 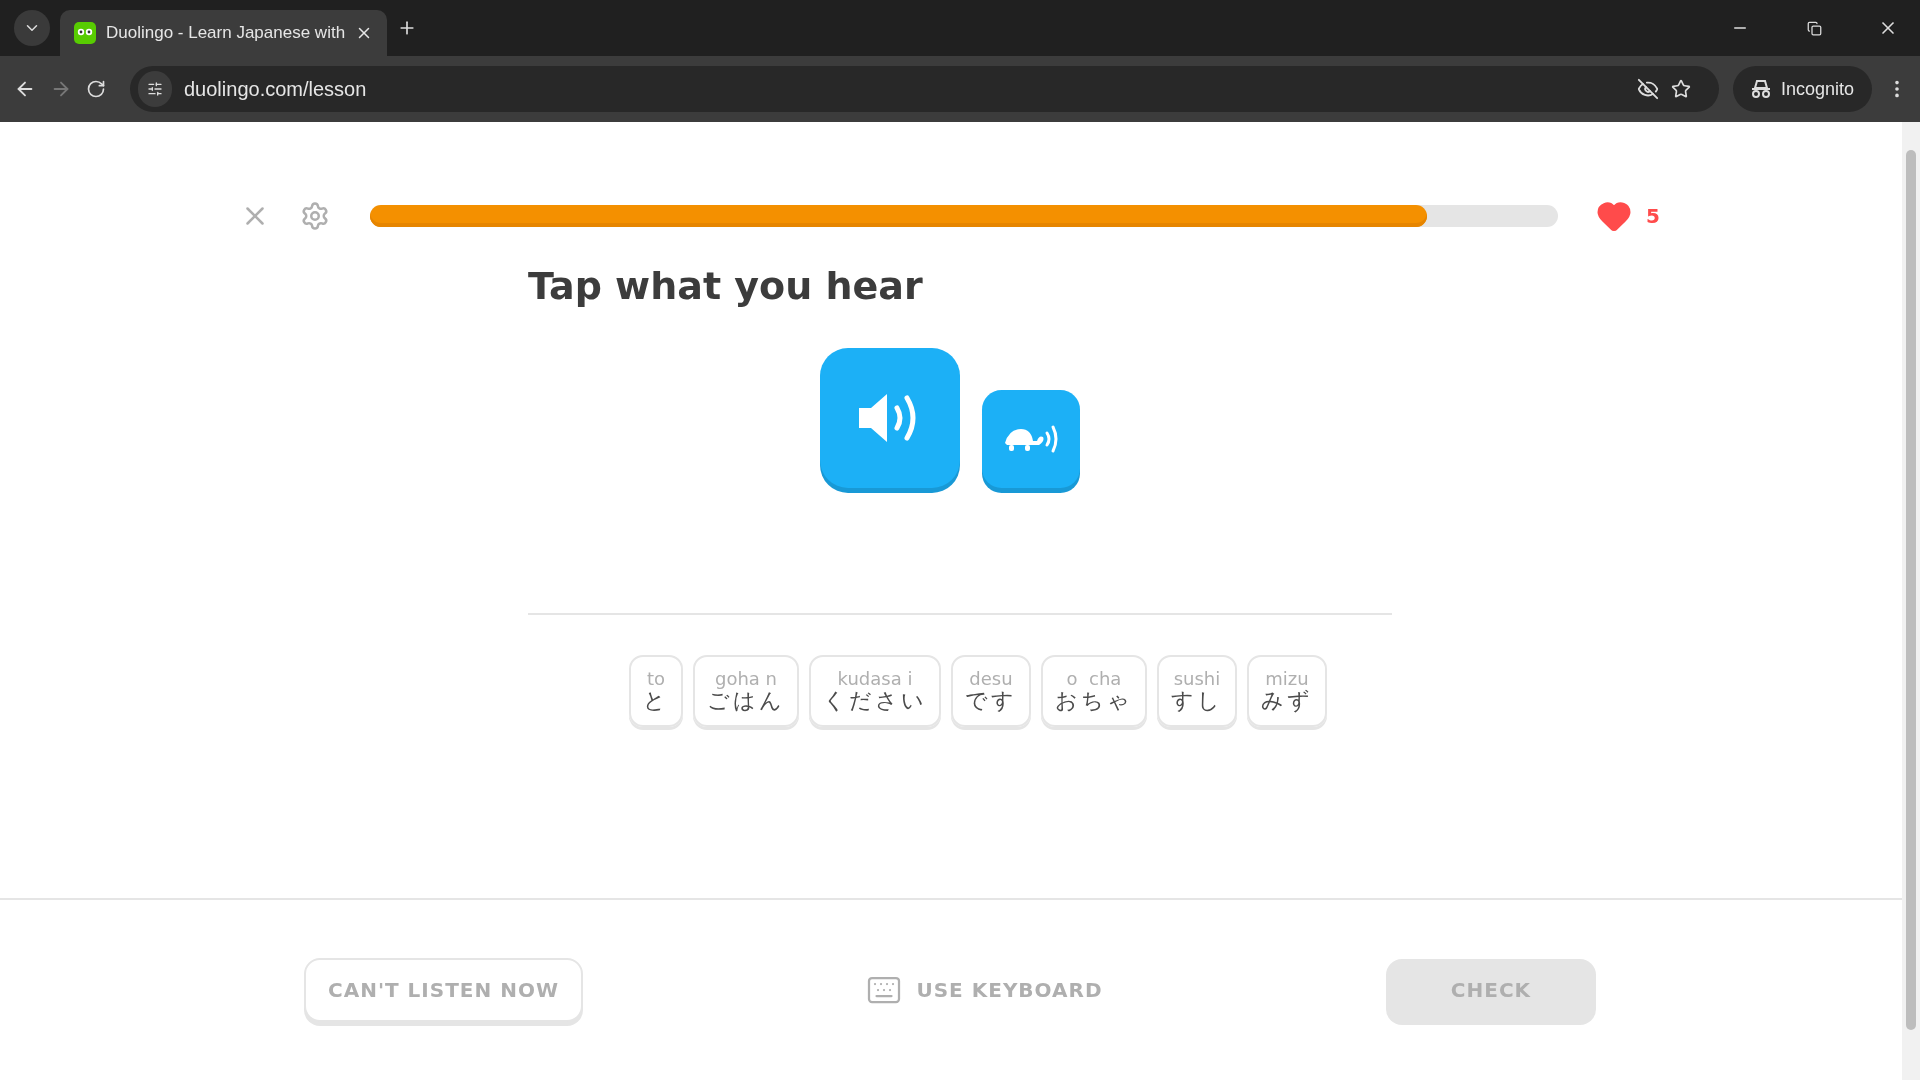 I want to click on owl-logo-icon, so click(x=85, y=33).